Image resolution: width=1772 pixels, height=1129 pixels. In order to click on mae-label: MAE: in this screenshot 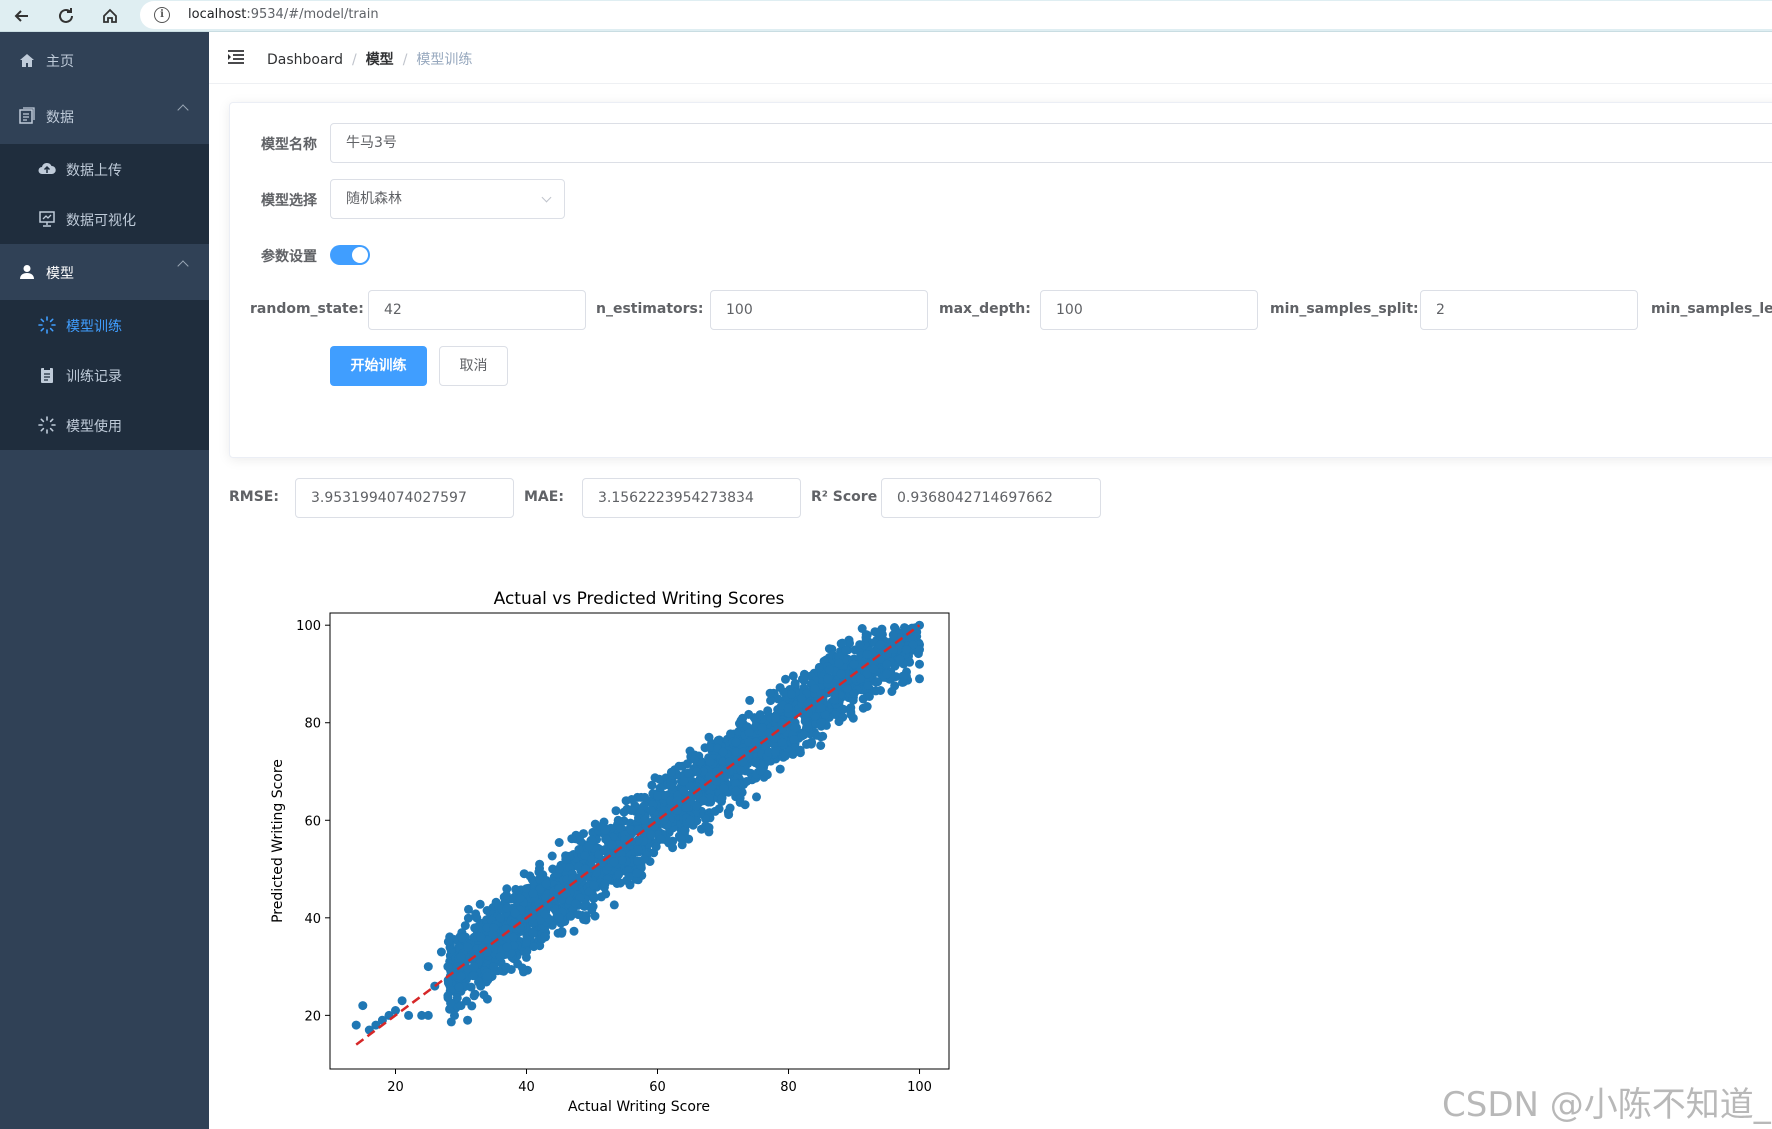, I will do `click(544, 497)`.